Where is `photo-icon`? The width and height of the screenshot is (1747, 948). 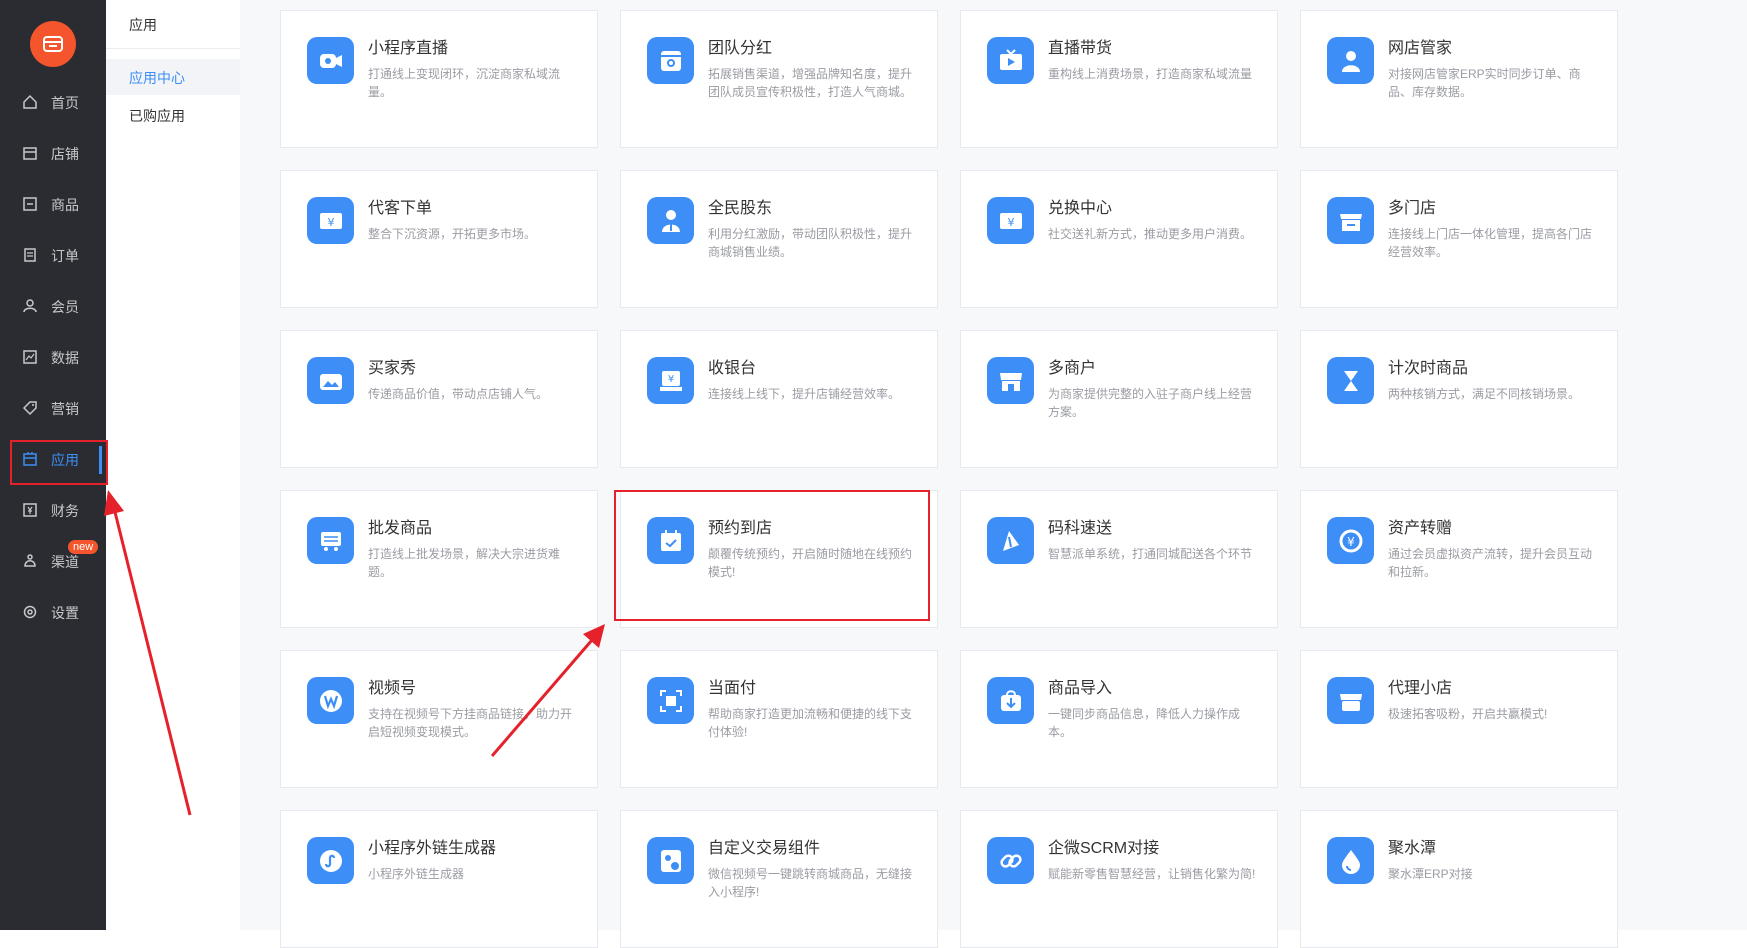
photo-icon is located at coordinates (330, 381).